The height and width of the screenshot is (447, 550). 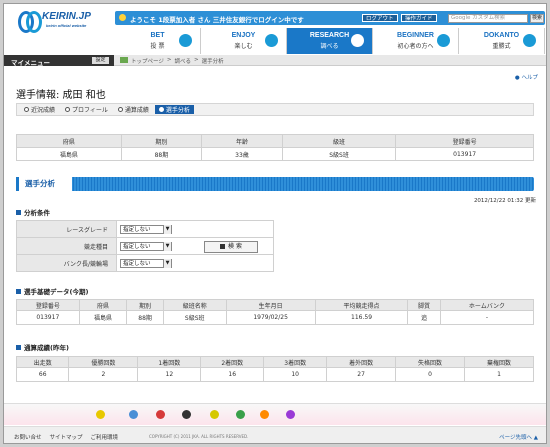 I want to click on play-icon, so click(x=271, y=40).